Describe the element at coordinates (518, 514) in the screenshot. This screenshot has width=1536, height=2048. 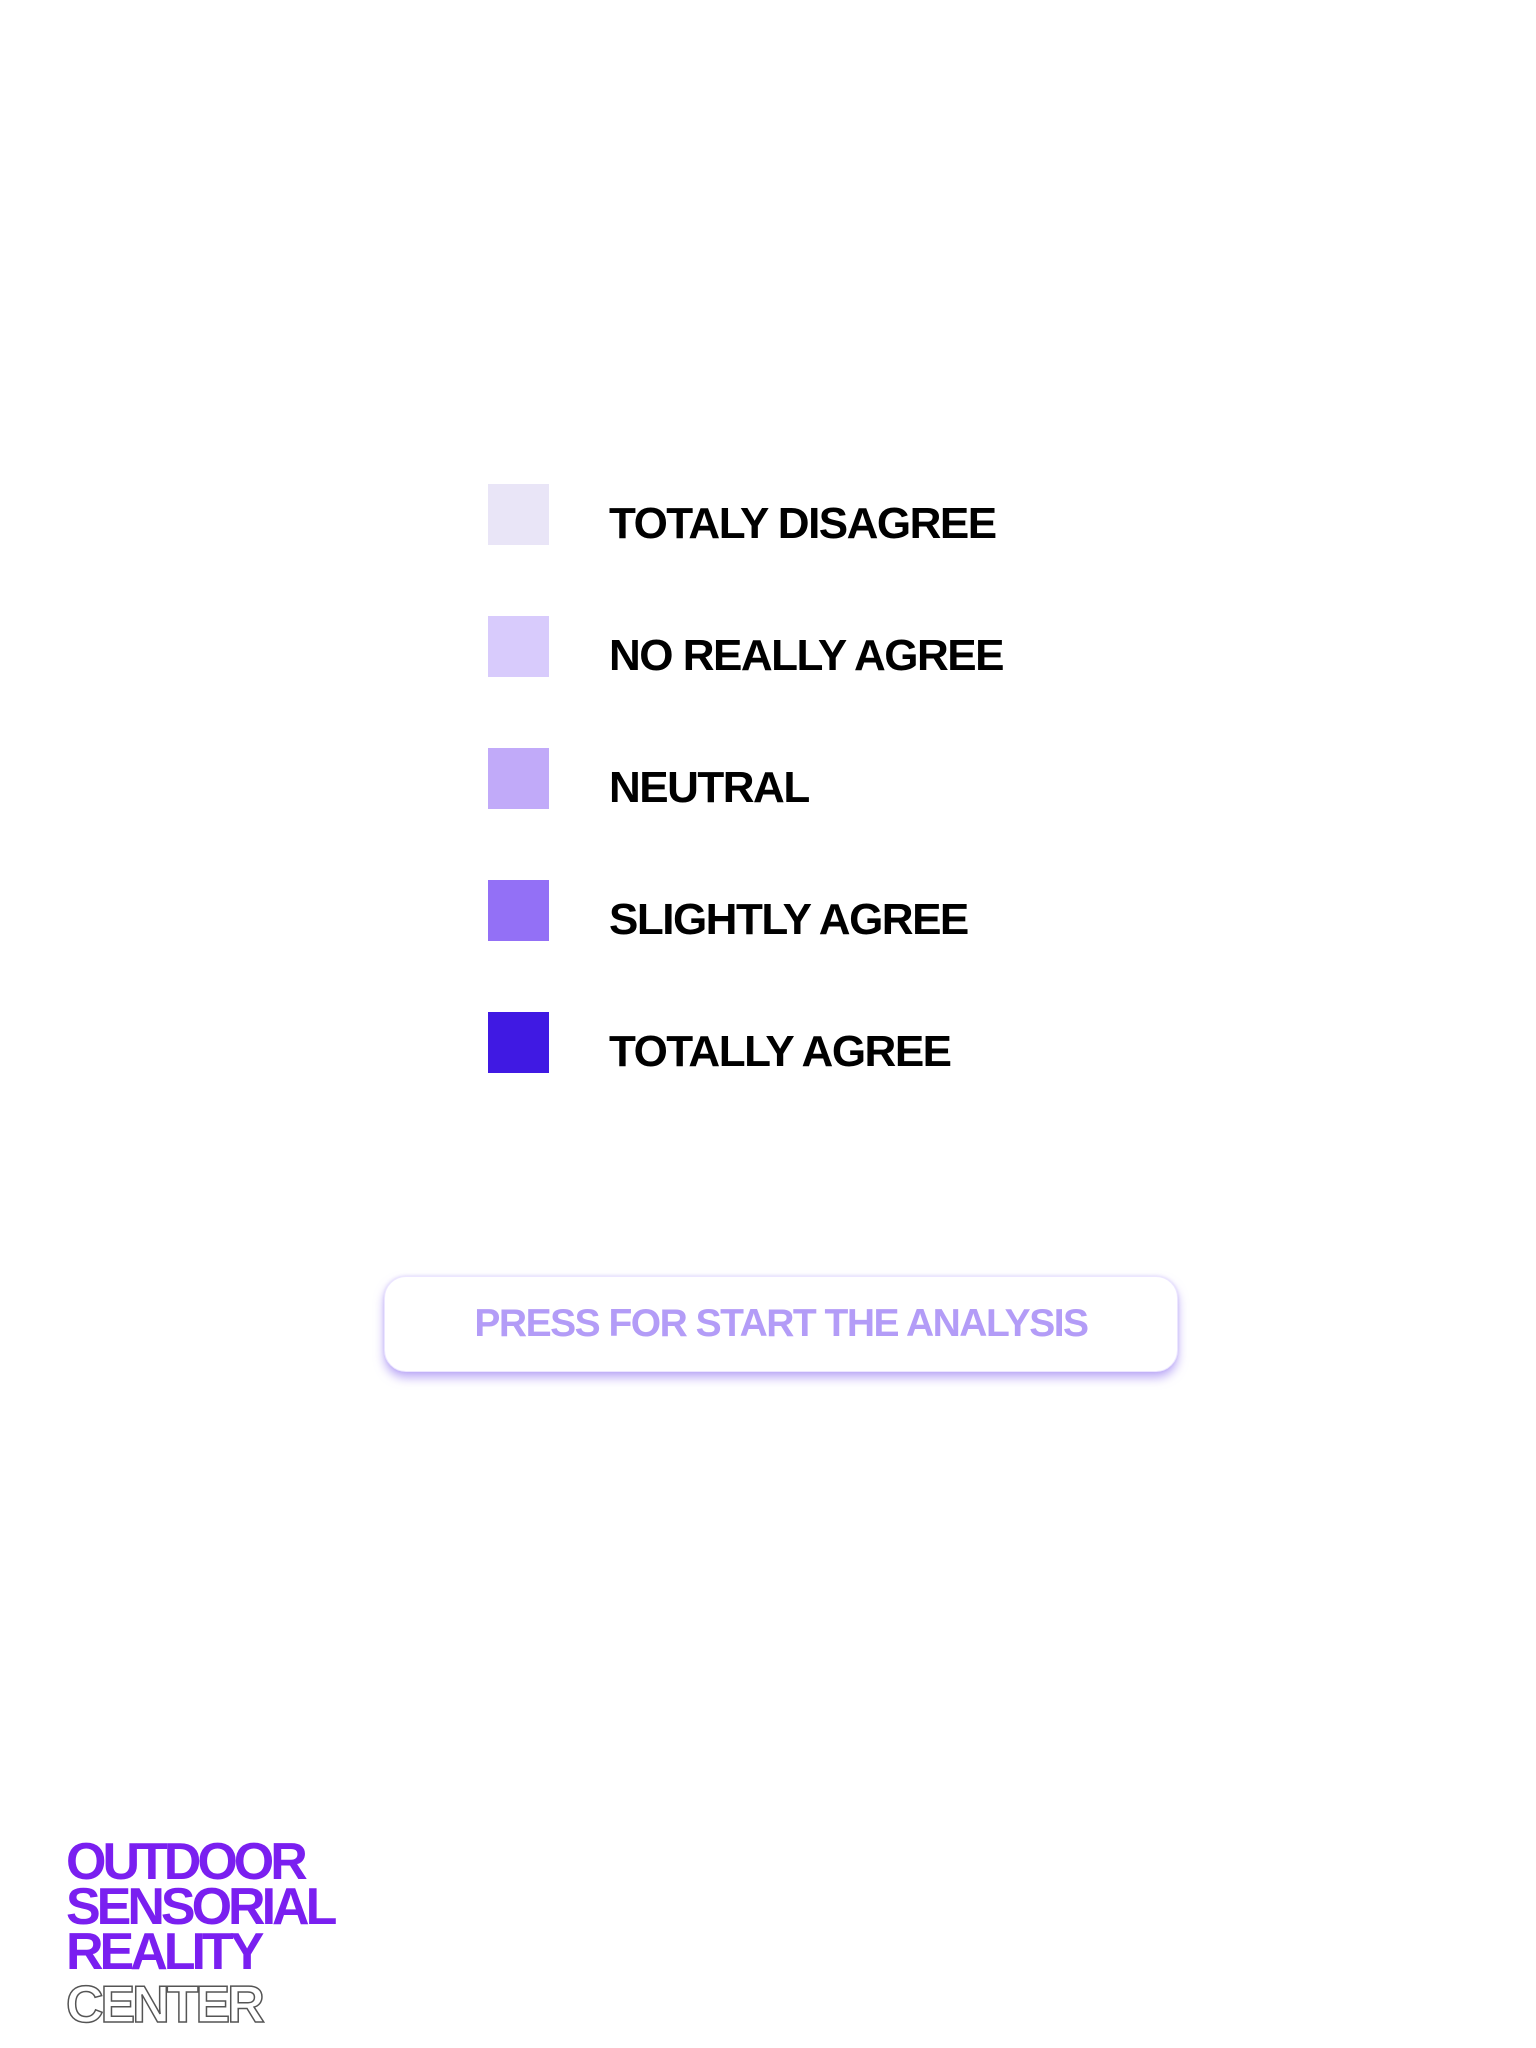
I see `color-swatch-totaly-disagree` at that location.